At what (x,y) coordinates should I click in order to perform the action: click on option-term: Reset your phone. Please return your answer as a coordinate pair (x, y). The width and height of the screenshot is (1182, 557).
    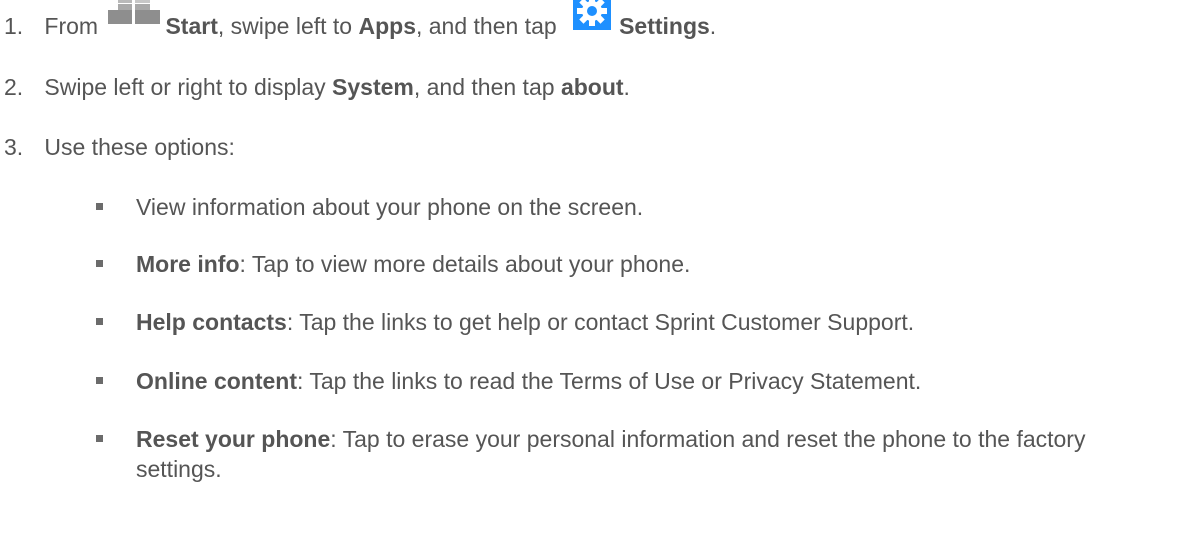
    Looking at the image, I should click on (233, 439).